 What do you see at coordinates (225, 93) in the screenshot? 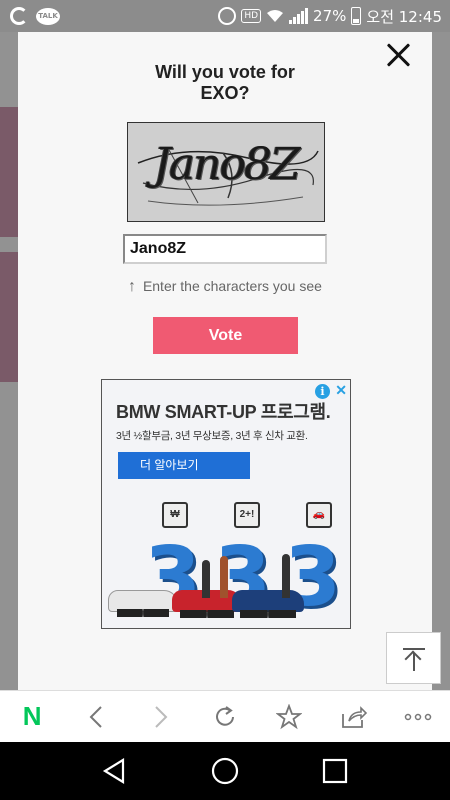
I see `title-line-2: EXO?` at bounding box center [225, 93].